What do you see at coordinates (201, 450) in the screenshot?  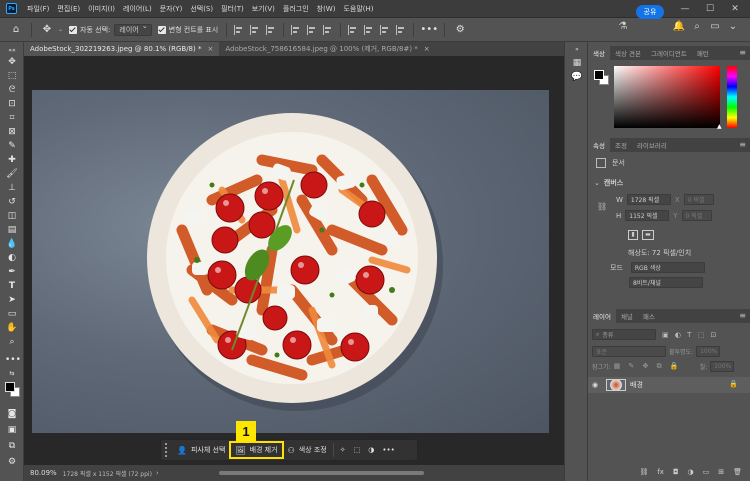 I see `select-subject-button: 👤 피사체 선택` at bounding box center [201, 450].